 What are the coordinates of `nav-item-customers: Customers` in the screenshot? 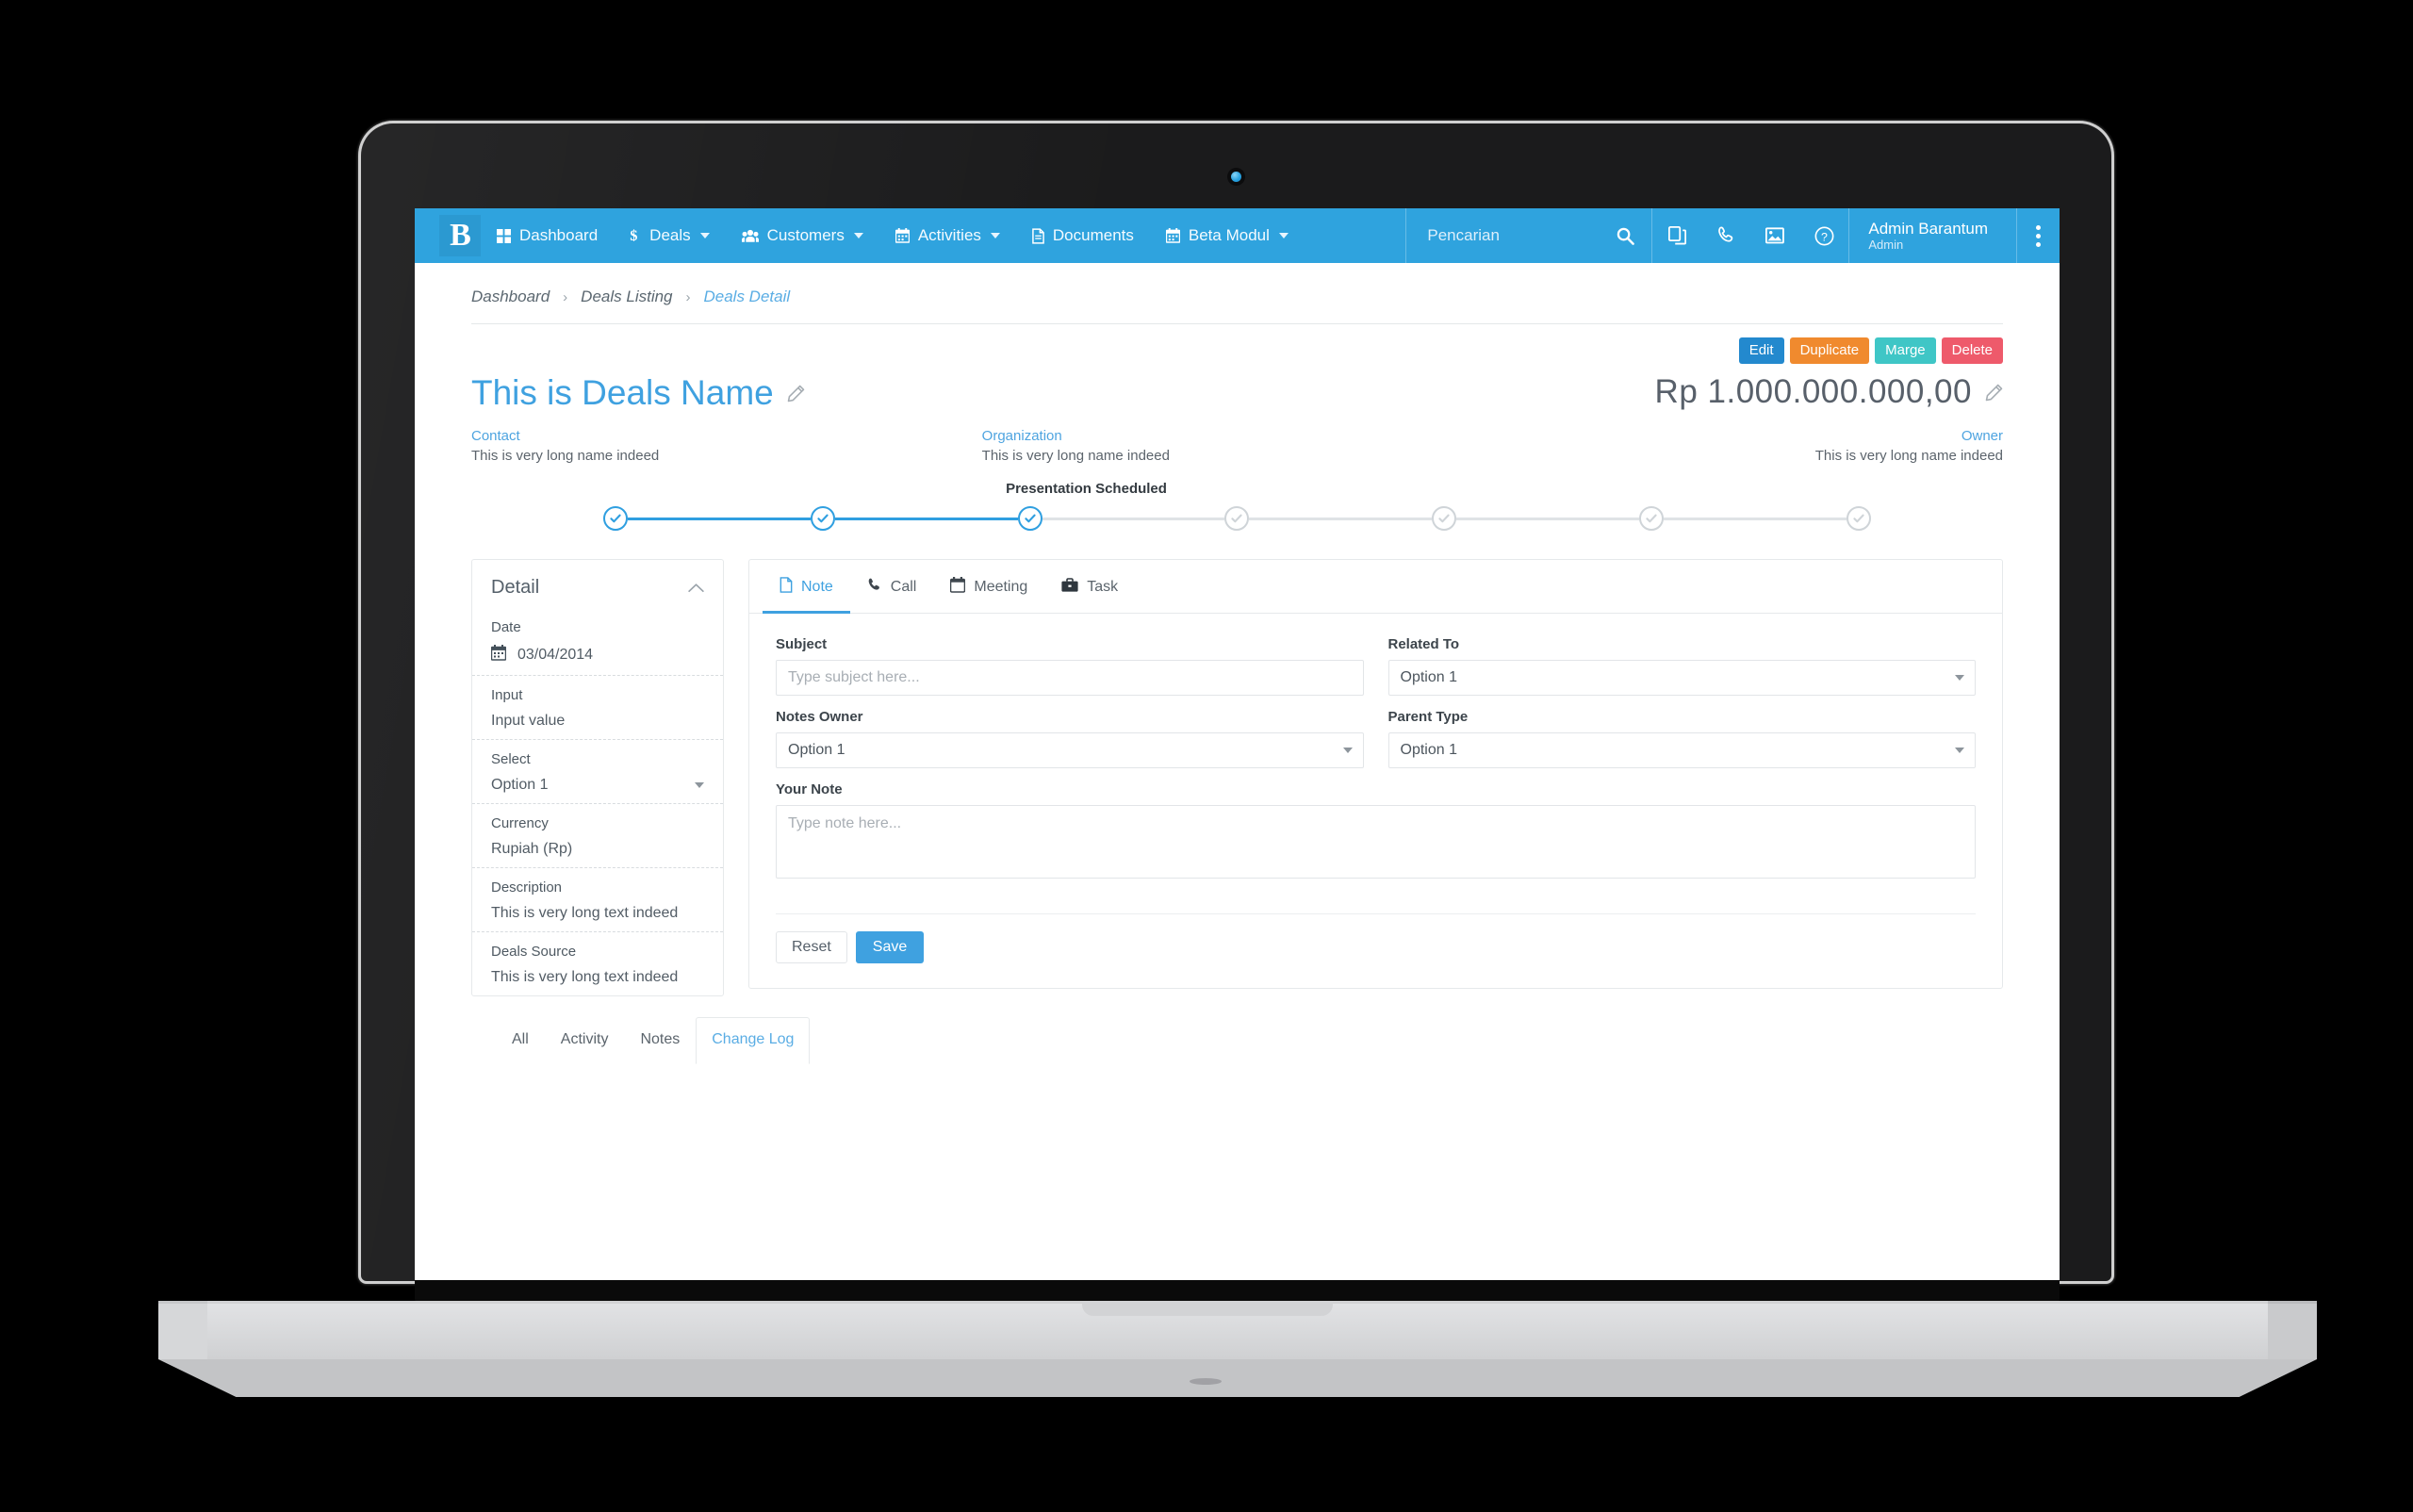 It's located at (802, 236).